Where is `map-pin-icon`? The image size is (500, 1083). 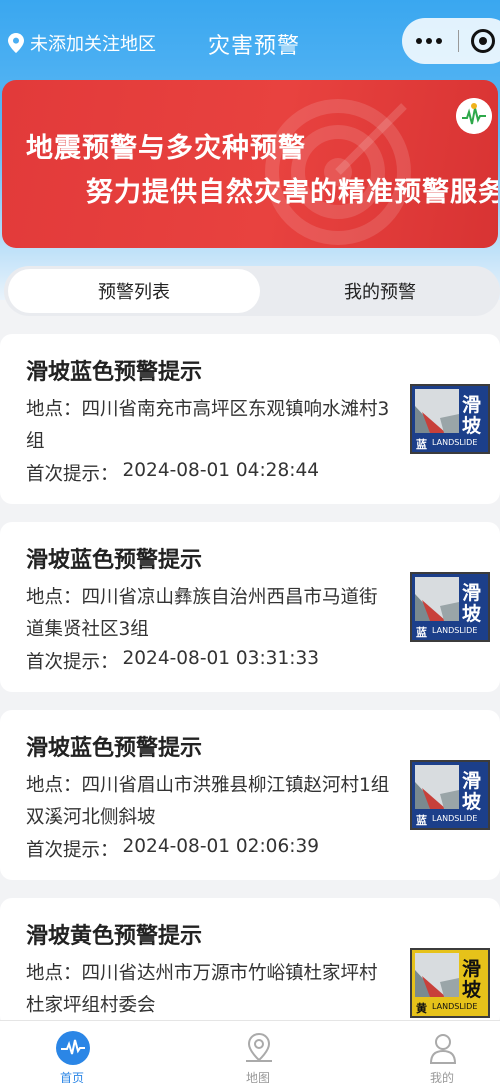 map-pin-icon is located at coordinates (259, 1047).